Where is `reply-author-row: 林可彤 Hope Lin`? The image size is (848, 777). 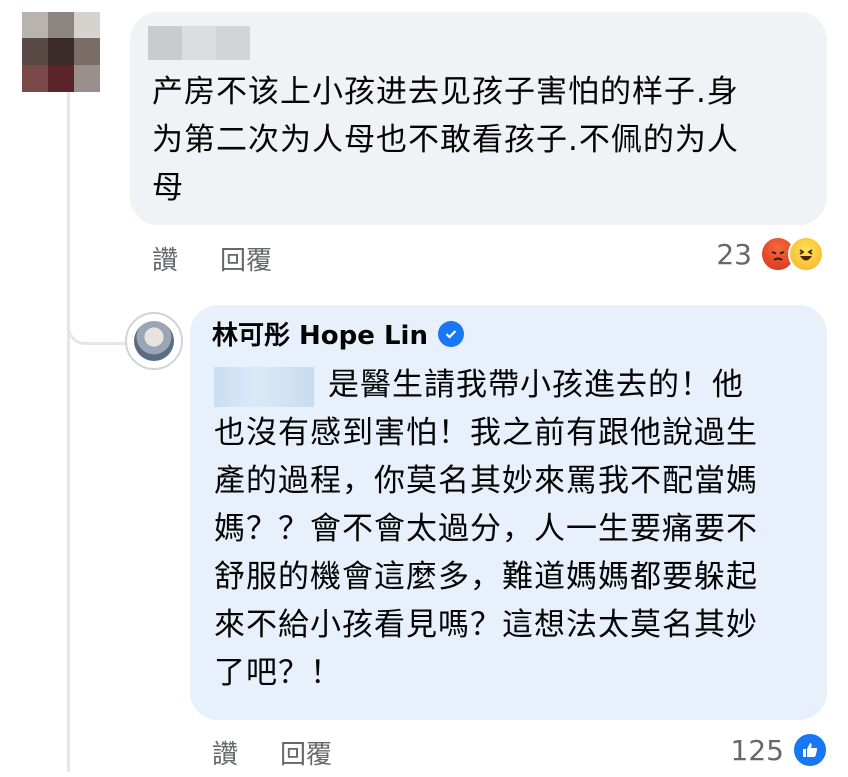
reply-author-row: 林可彤 Hope Lin is located at coordinates (338, 333).